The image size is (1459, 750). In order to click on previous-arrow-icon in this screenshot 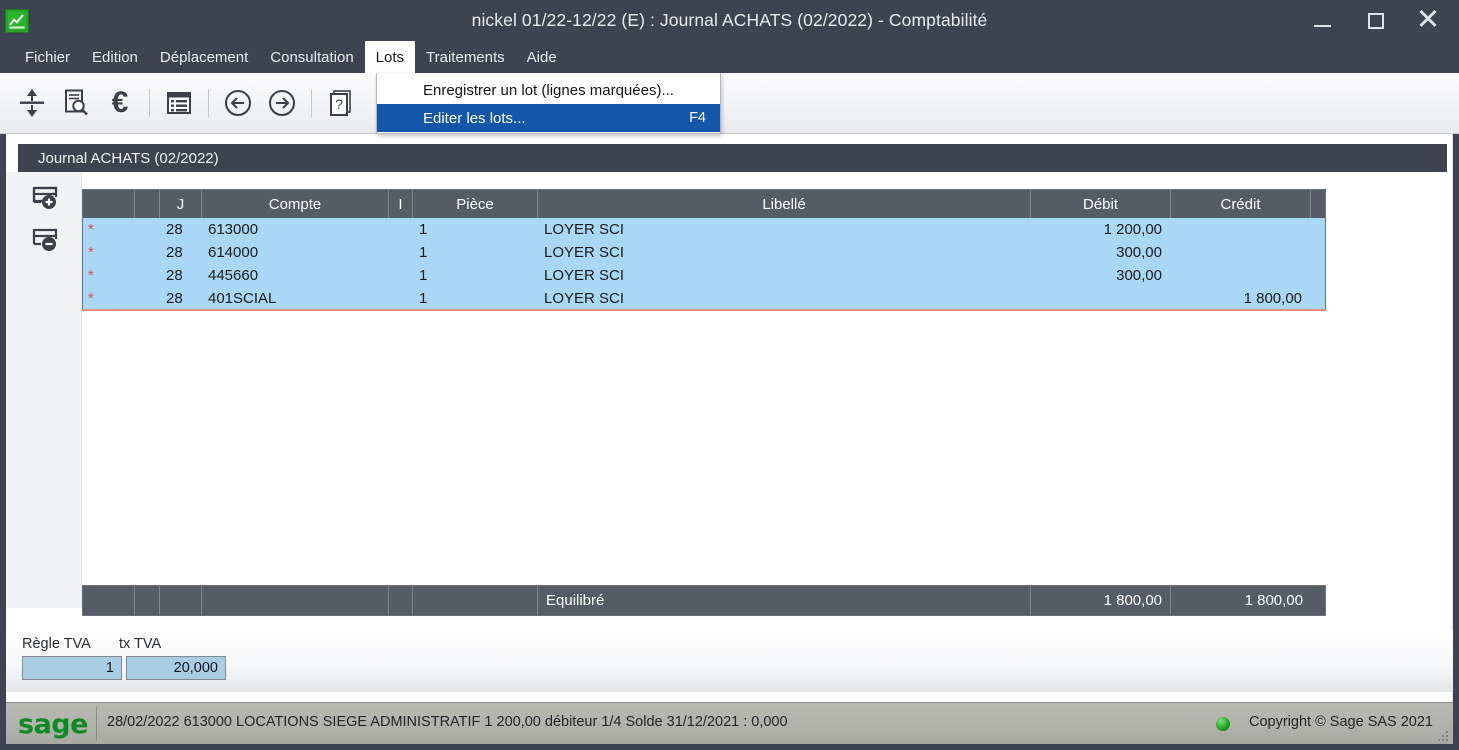, I will do `click(238, 103)`.